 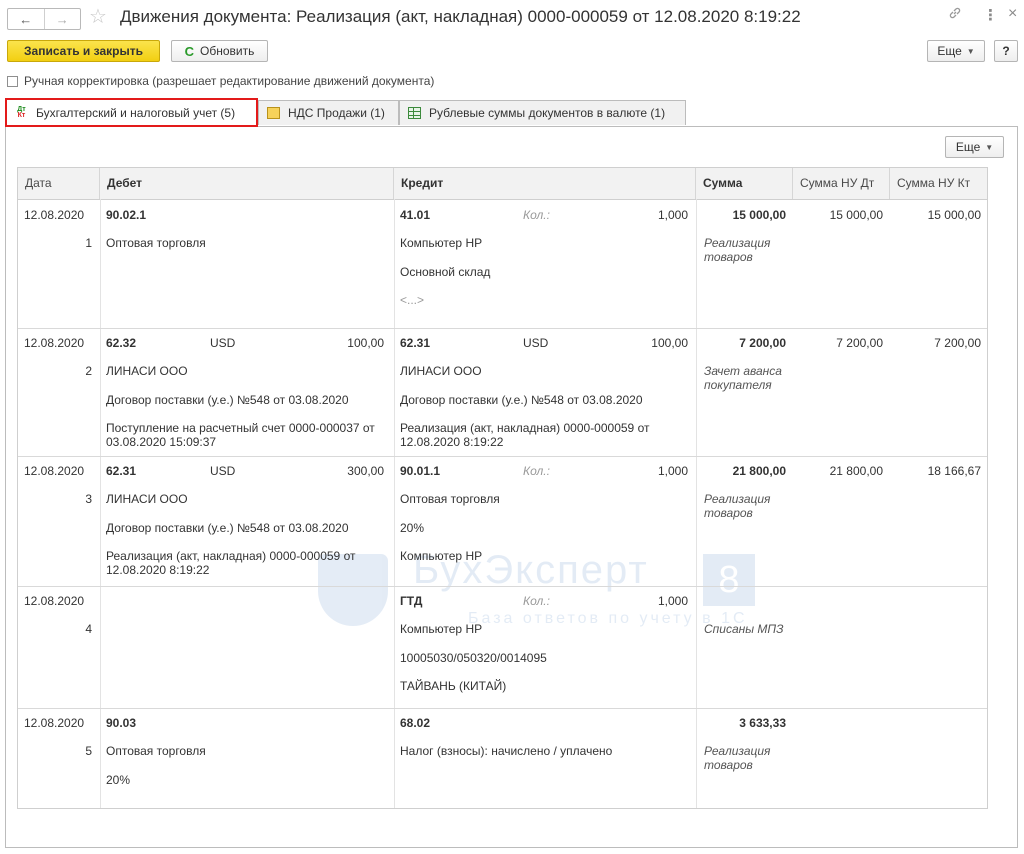 I want to click on debet-account: 90.03, so click(x=121, y=723).